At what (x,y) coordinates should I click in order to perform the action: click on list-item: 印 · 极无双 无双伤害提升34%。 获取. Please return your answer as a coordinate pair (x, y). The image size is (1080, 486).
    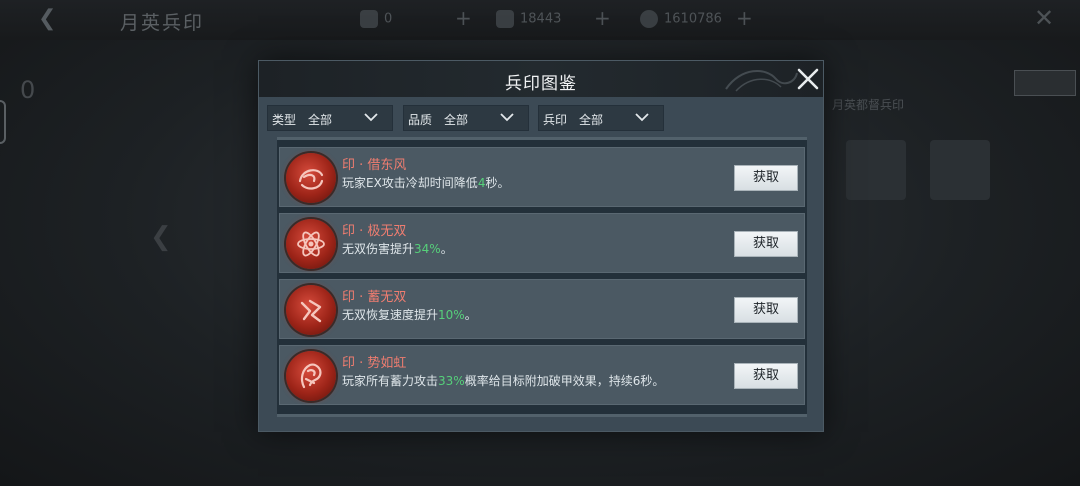
    Looking at the image, I should click on (542, 243).